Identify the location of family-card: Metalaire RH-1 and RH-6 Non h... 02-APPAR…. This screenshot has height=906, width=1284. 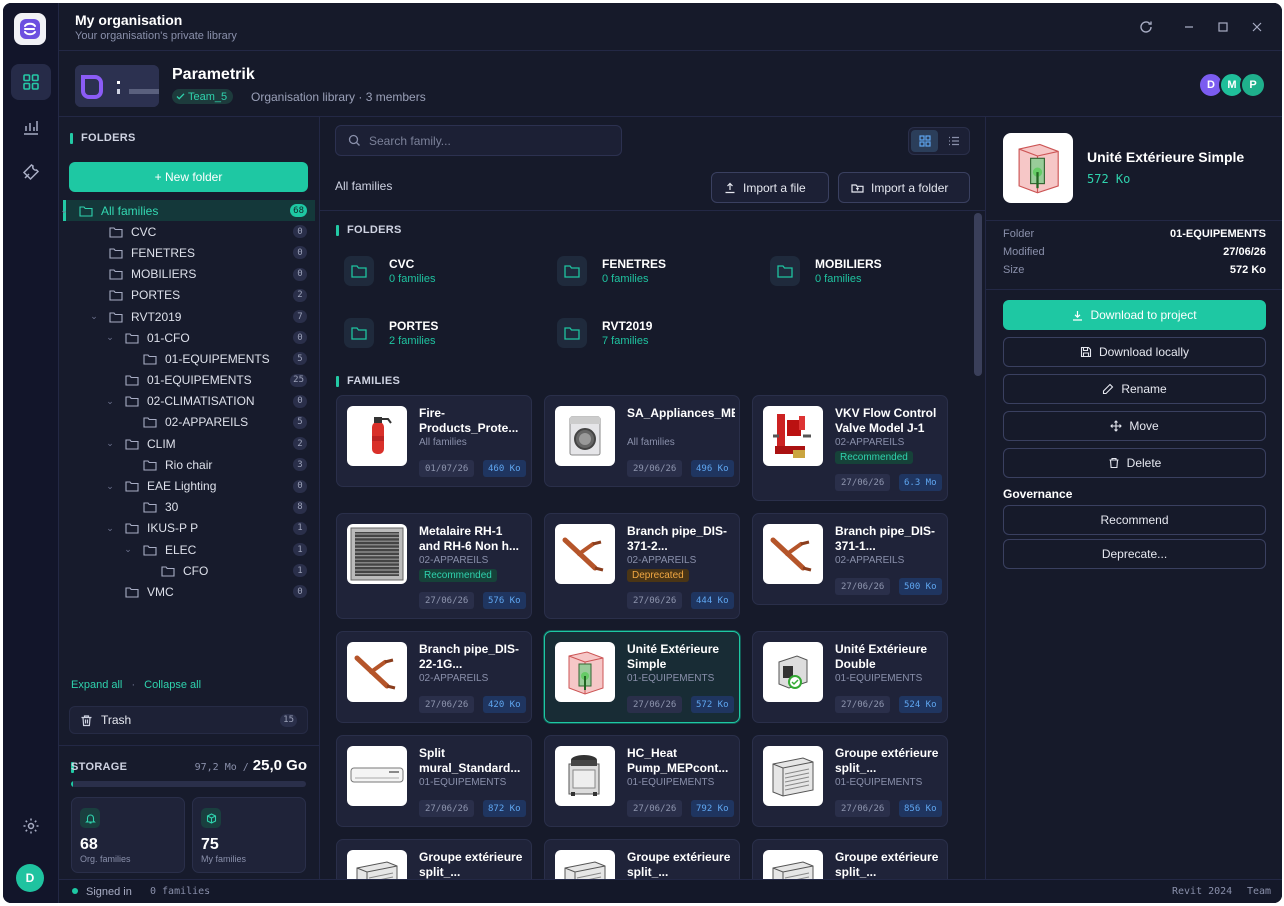
(434, 566).